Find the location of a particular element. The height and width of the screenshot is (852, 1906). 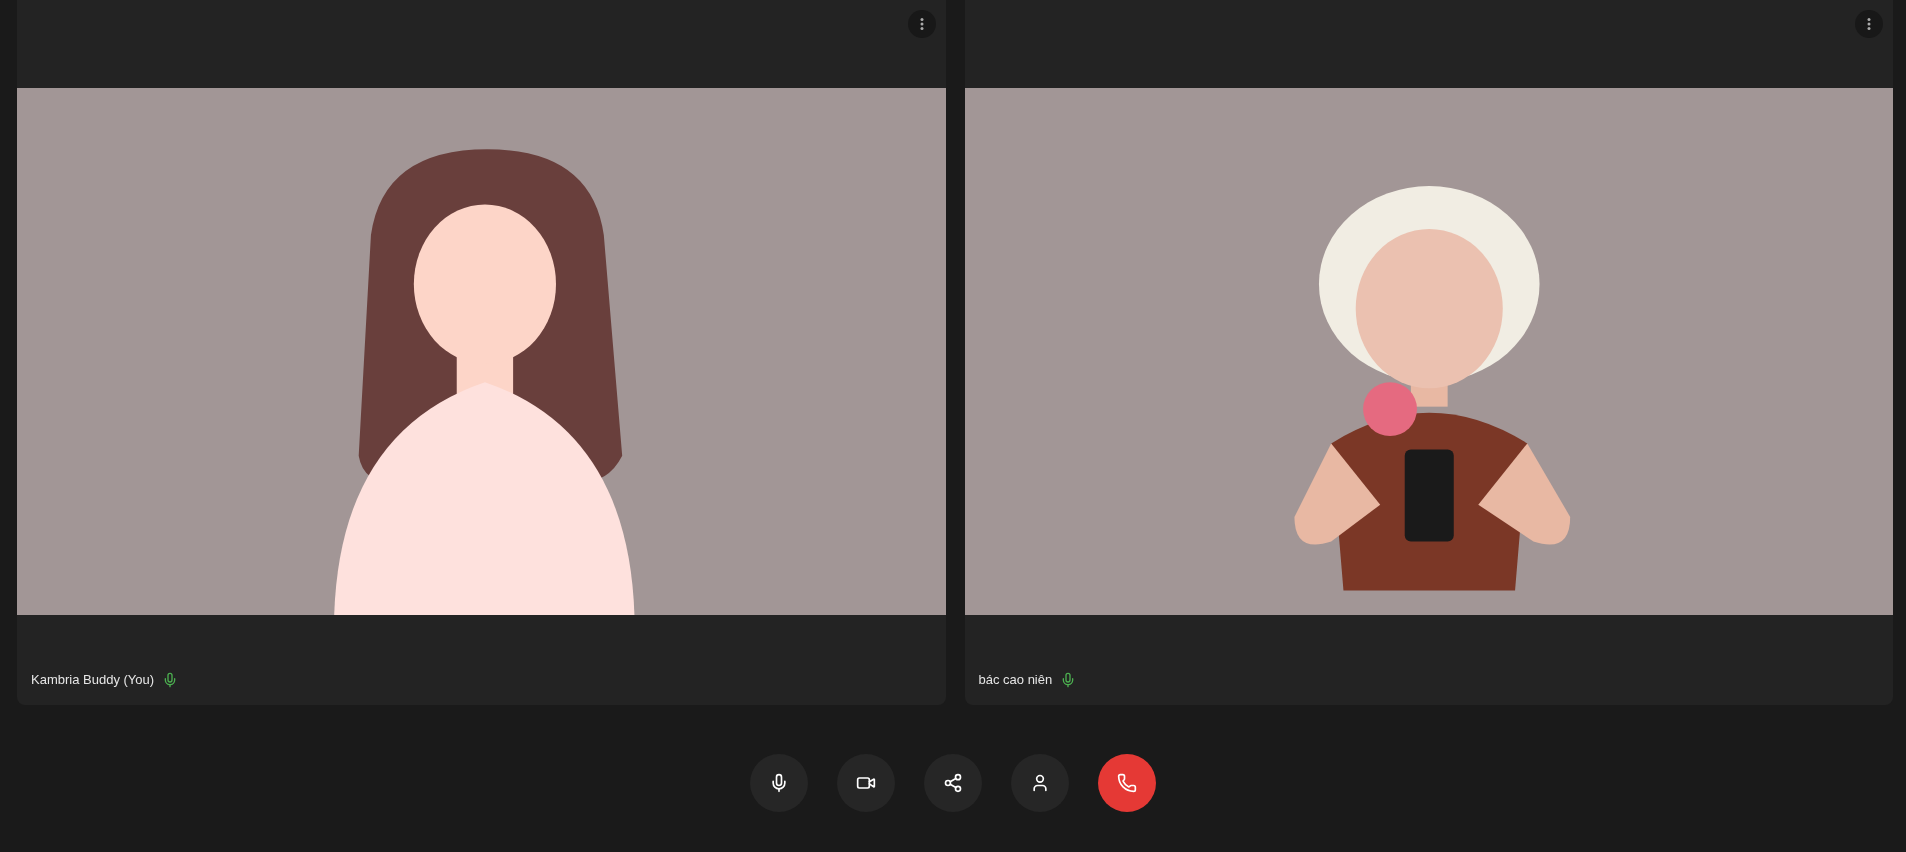

hang-up-button is located at coordinates (1127, 782).